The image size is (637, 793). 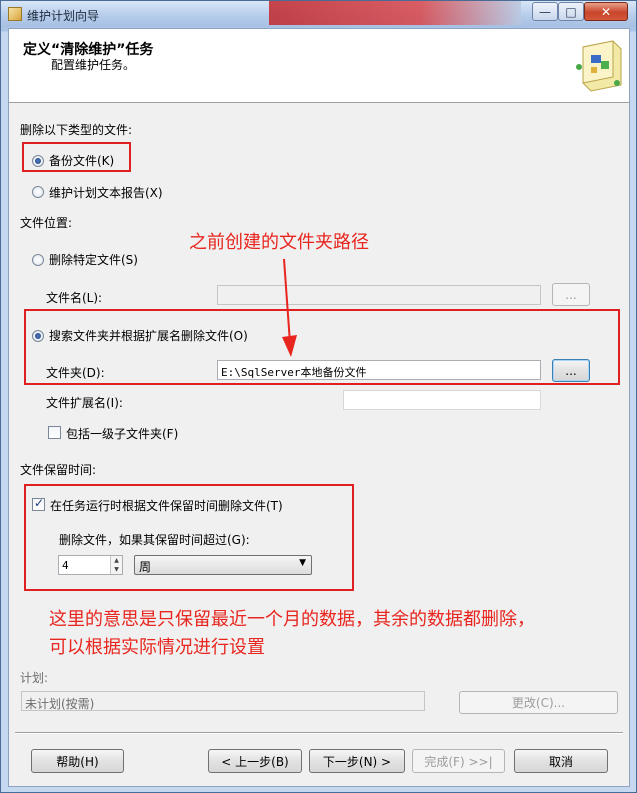 What do you see at coordinates (458, 761) in the screenshot?
I see `finish-button: 完成(F) >>|` at bounding box center [458, 761].